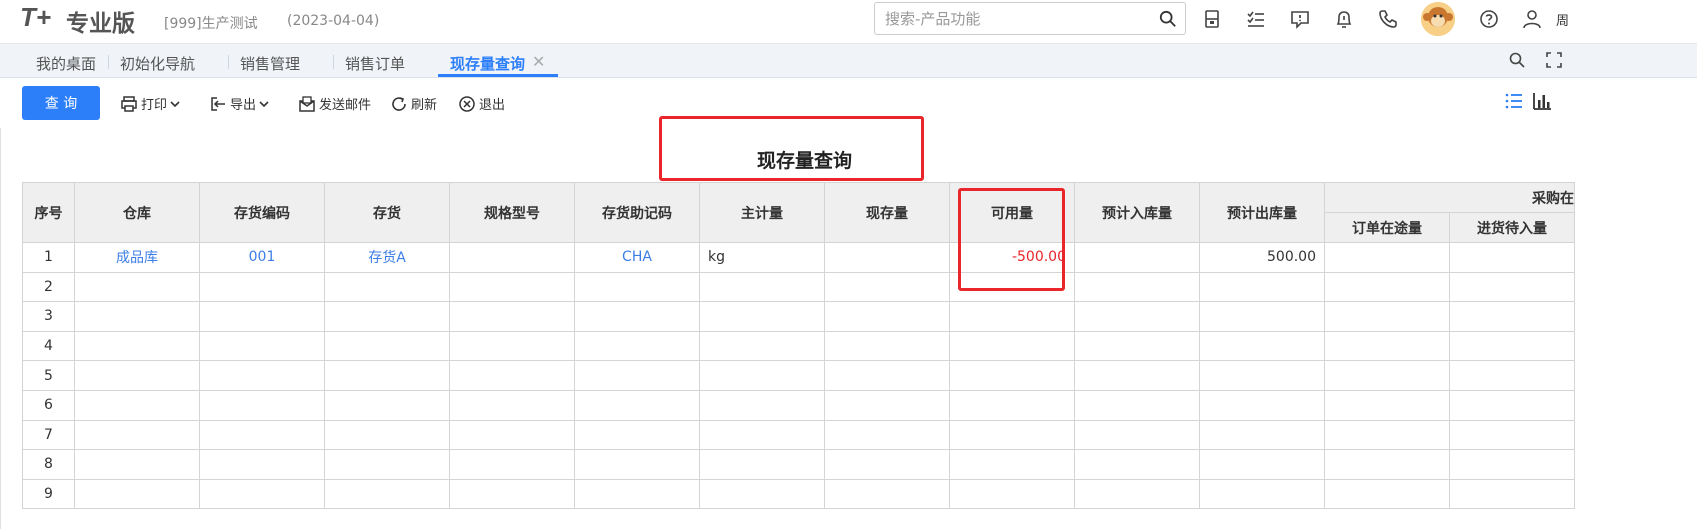 Image resolution: width=1697 pixels, height=529 pixels. I want to click on query-button: 查 询, so click(61, 103).